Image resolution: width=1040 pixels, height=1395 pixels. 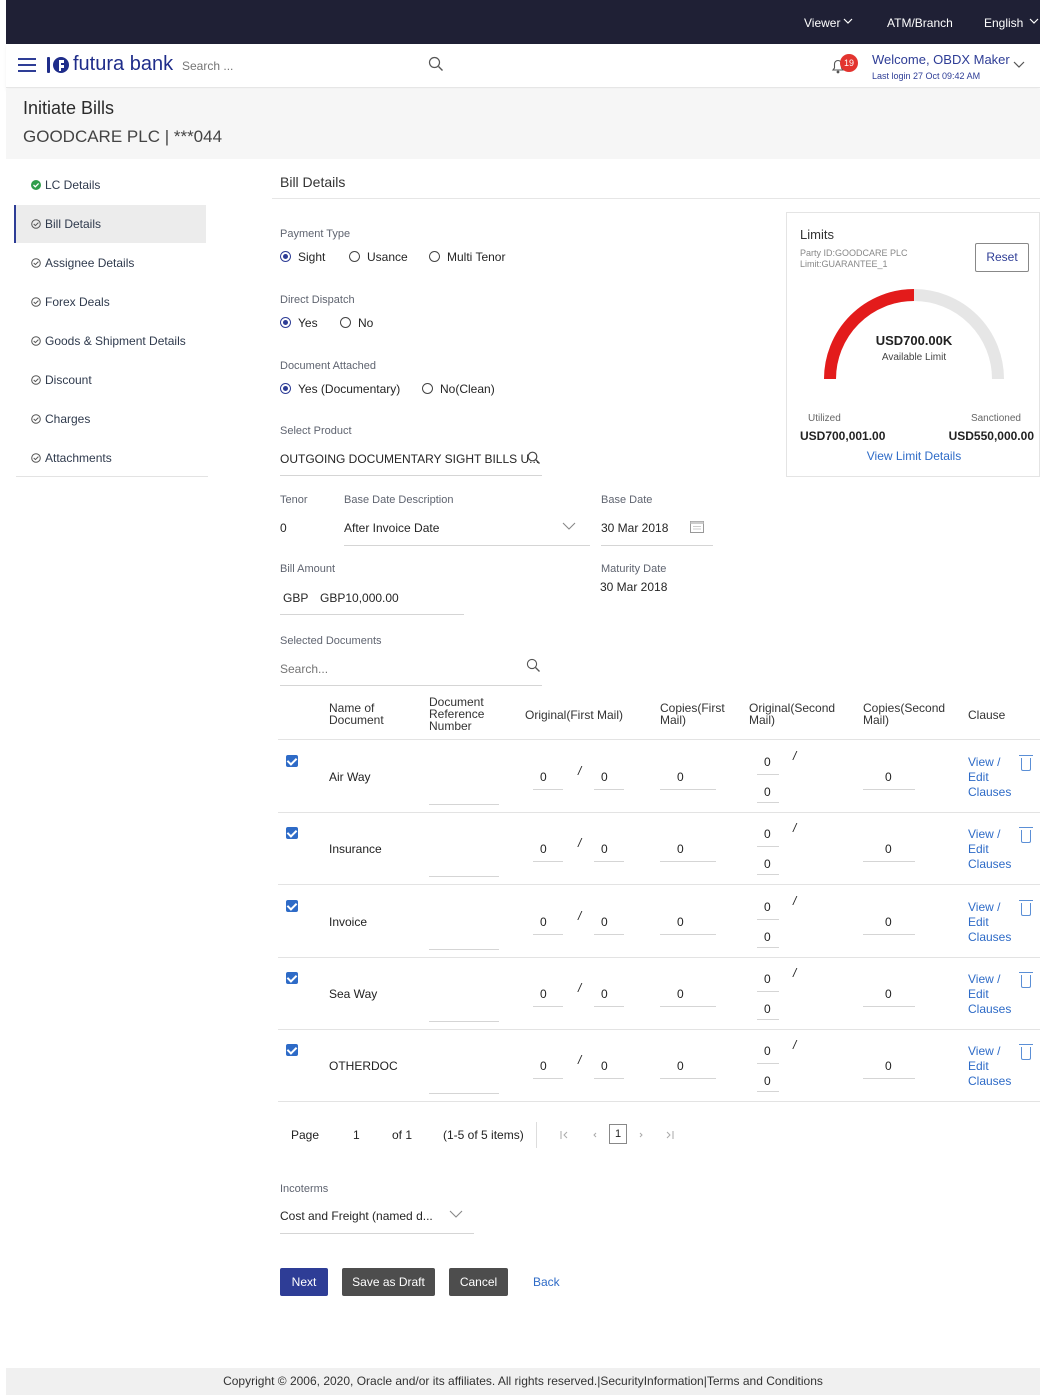 What do you see at coordinates (356, 1135) in the screenshot?
I see `page-number-input: 1` at bounding box center [356, 1135].